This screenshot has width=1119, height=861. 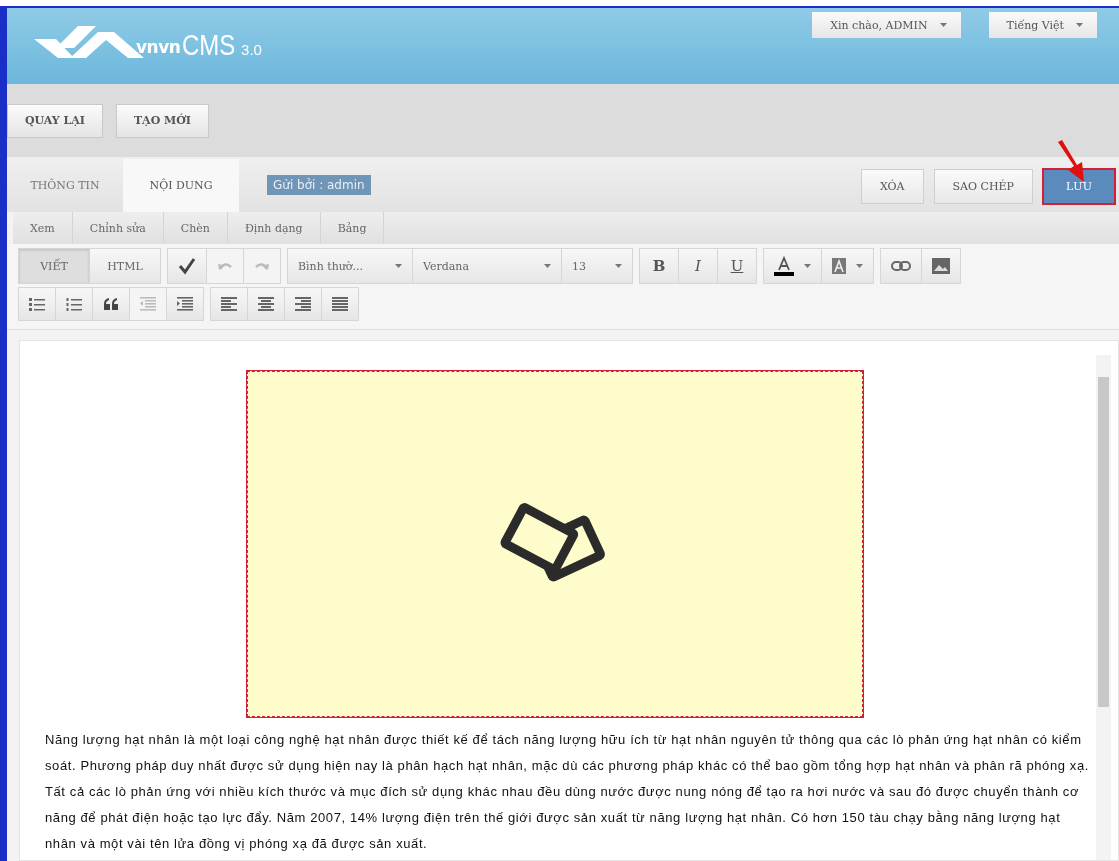 What do you see at coordinates (839, 266) in the screenshot?
I see `highlight-icon` at bounding box center [839, 266].